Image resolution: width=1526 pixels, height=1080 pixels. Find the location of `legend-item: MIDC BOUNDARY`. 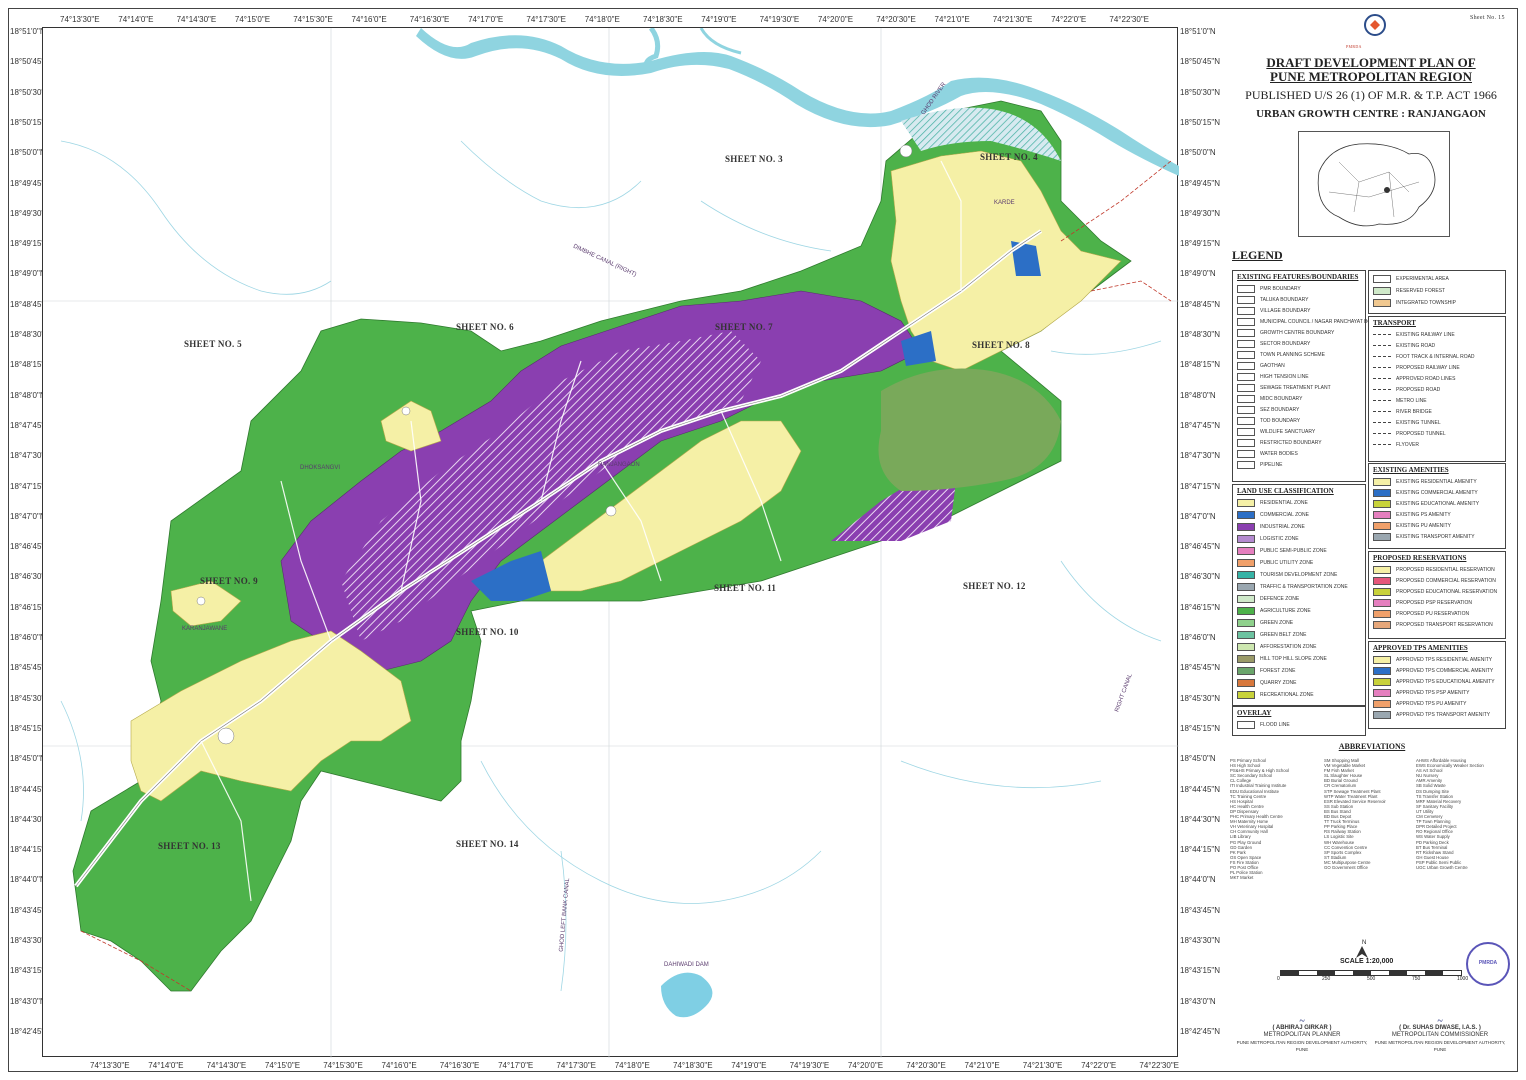

legend-item: MIDC BOUNDARY is located at coordinates (1299, 398).